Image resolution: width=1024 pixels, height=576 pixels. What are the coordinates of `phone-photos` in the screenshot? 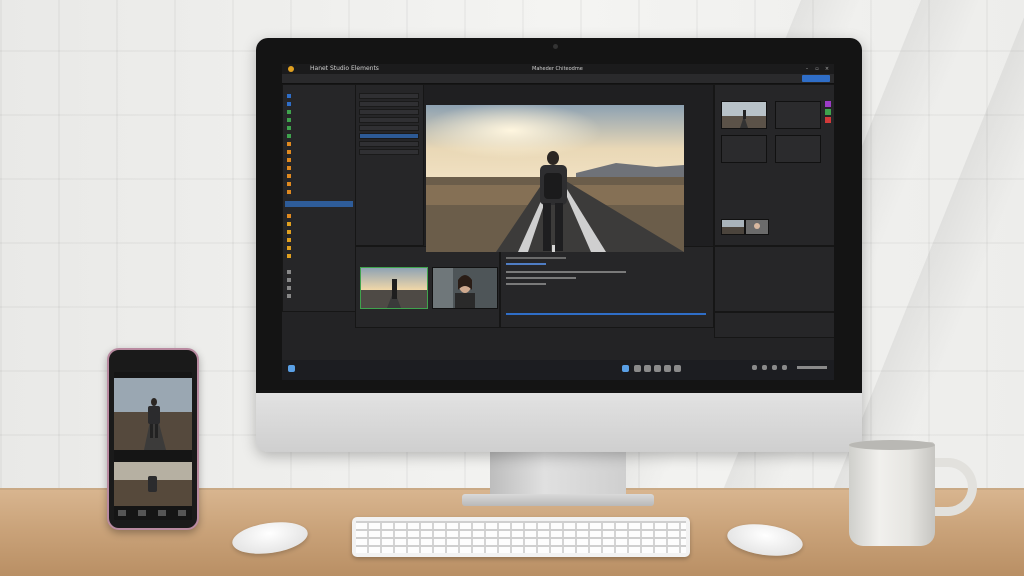 It's located at (153, 446).